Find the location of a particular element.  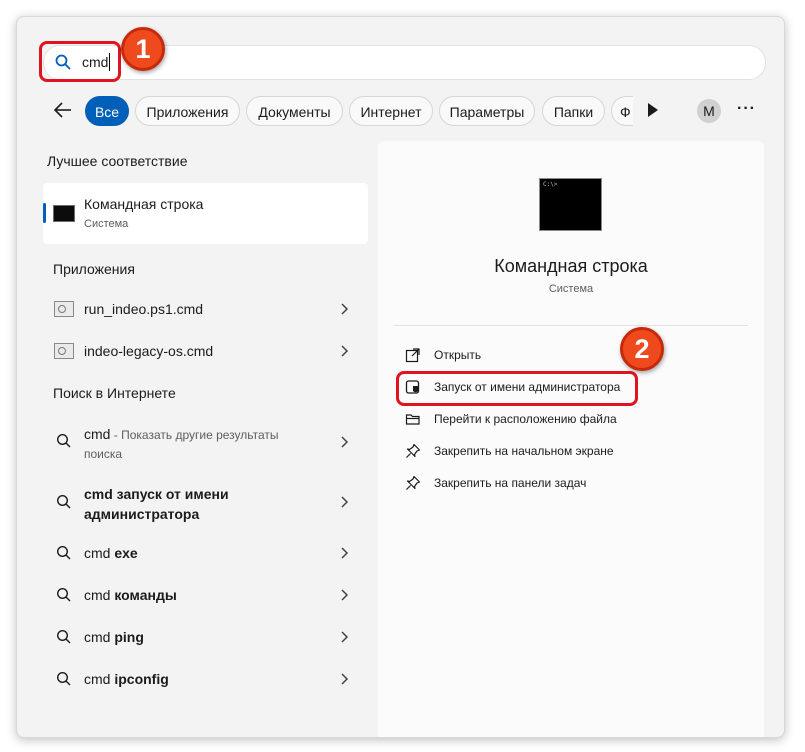

selection-indicator is located at coordinates (44, 213).